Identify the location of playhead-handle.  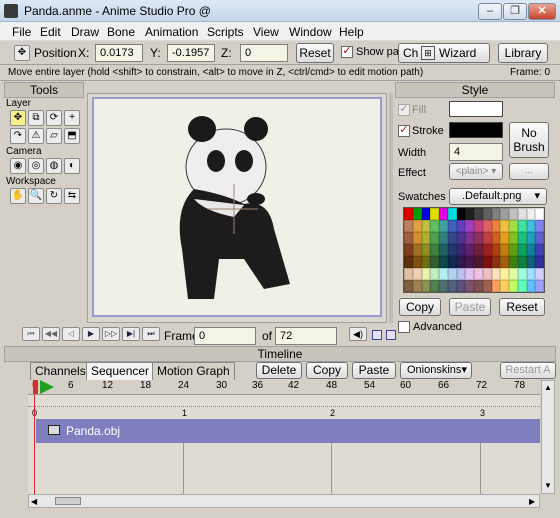
(35, 387).